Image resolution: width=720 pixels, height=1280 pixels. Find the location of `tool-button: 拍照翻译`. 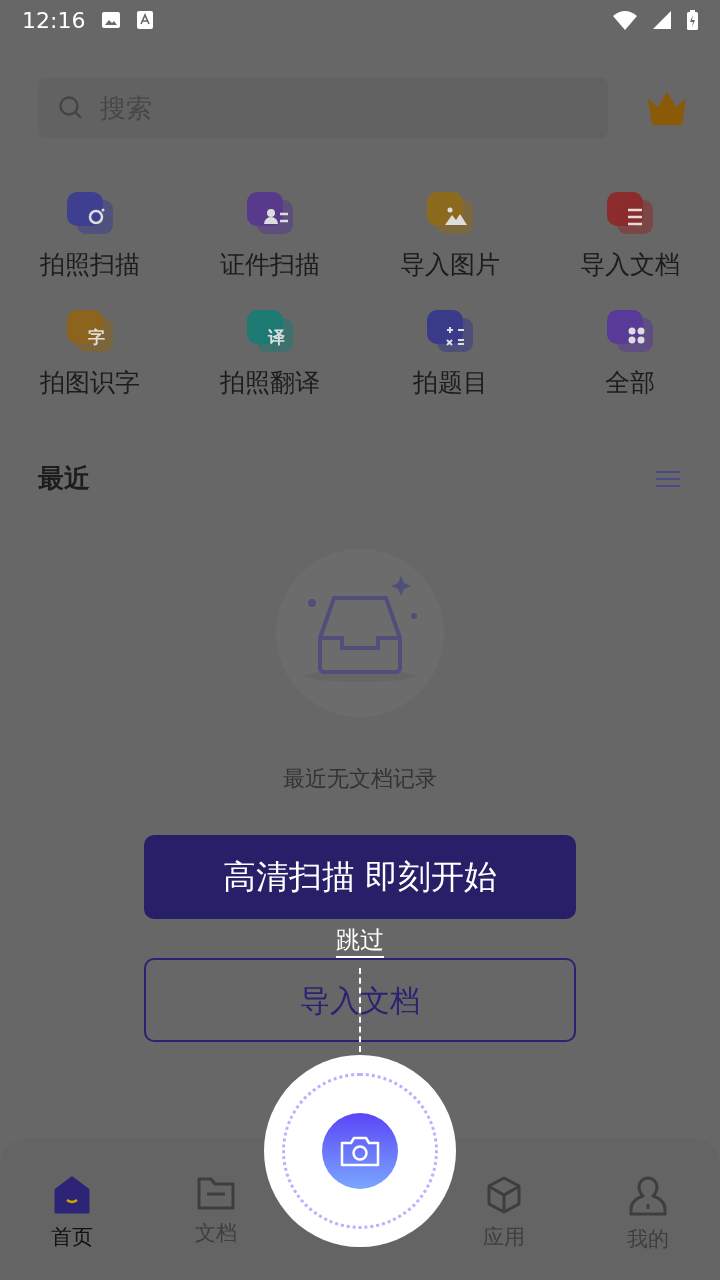

tool-button: 拍照翻译 is located at coordinates (270, 382).